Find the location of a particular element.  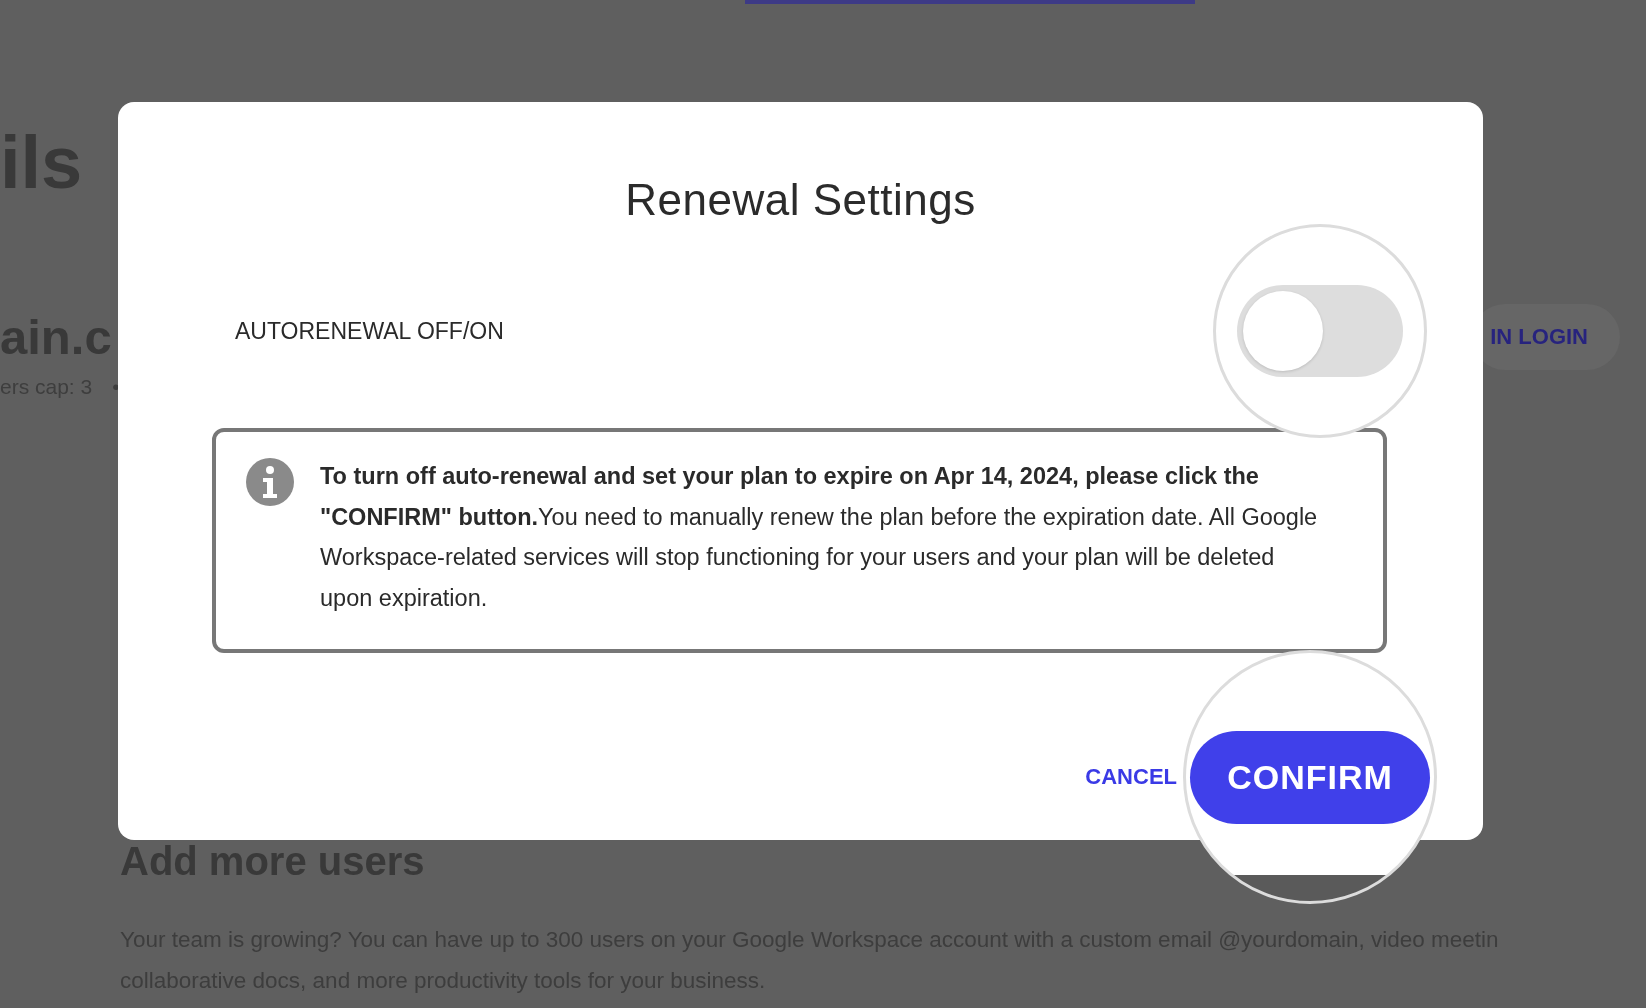

info-text: To turn off auto-renewal and set your plan to expire on Apr 14, 2024, please click the "CONFIRM" button.You need to manually renew the plan before the expiration date. All Google Workspace-related services will stop functioning for your users and your plan will be deleted upon expiration. is located at coordinates (819, 537).